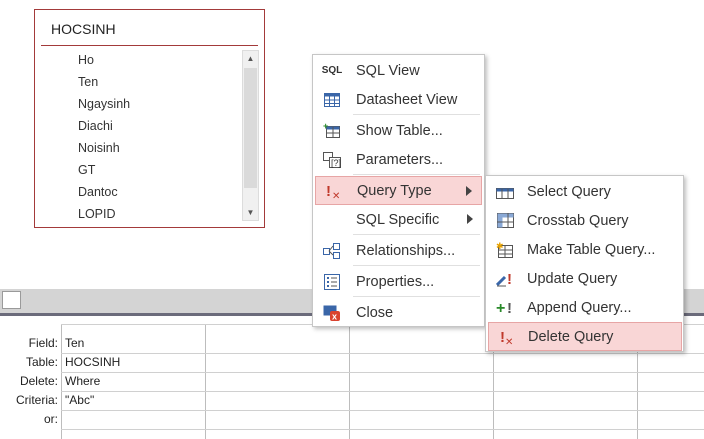 The height and width of the screenshot is (439, 704). Describe the element at coordinates (332, 70) in the screenshot. I see `sql-icon: SQL` at that location.